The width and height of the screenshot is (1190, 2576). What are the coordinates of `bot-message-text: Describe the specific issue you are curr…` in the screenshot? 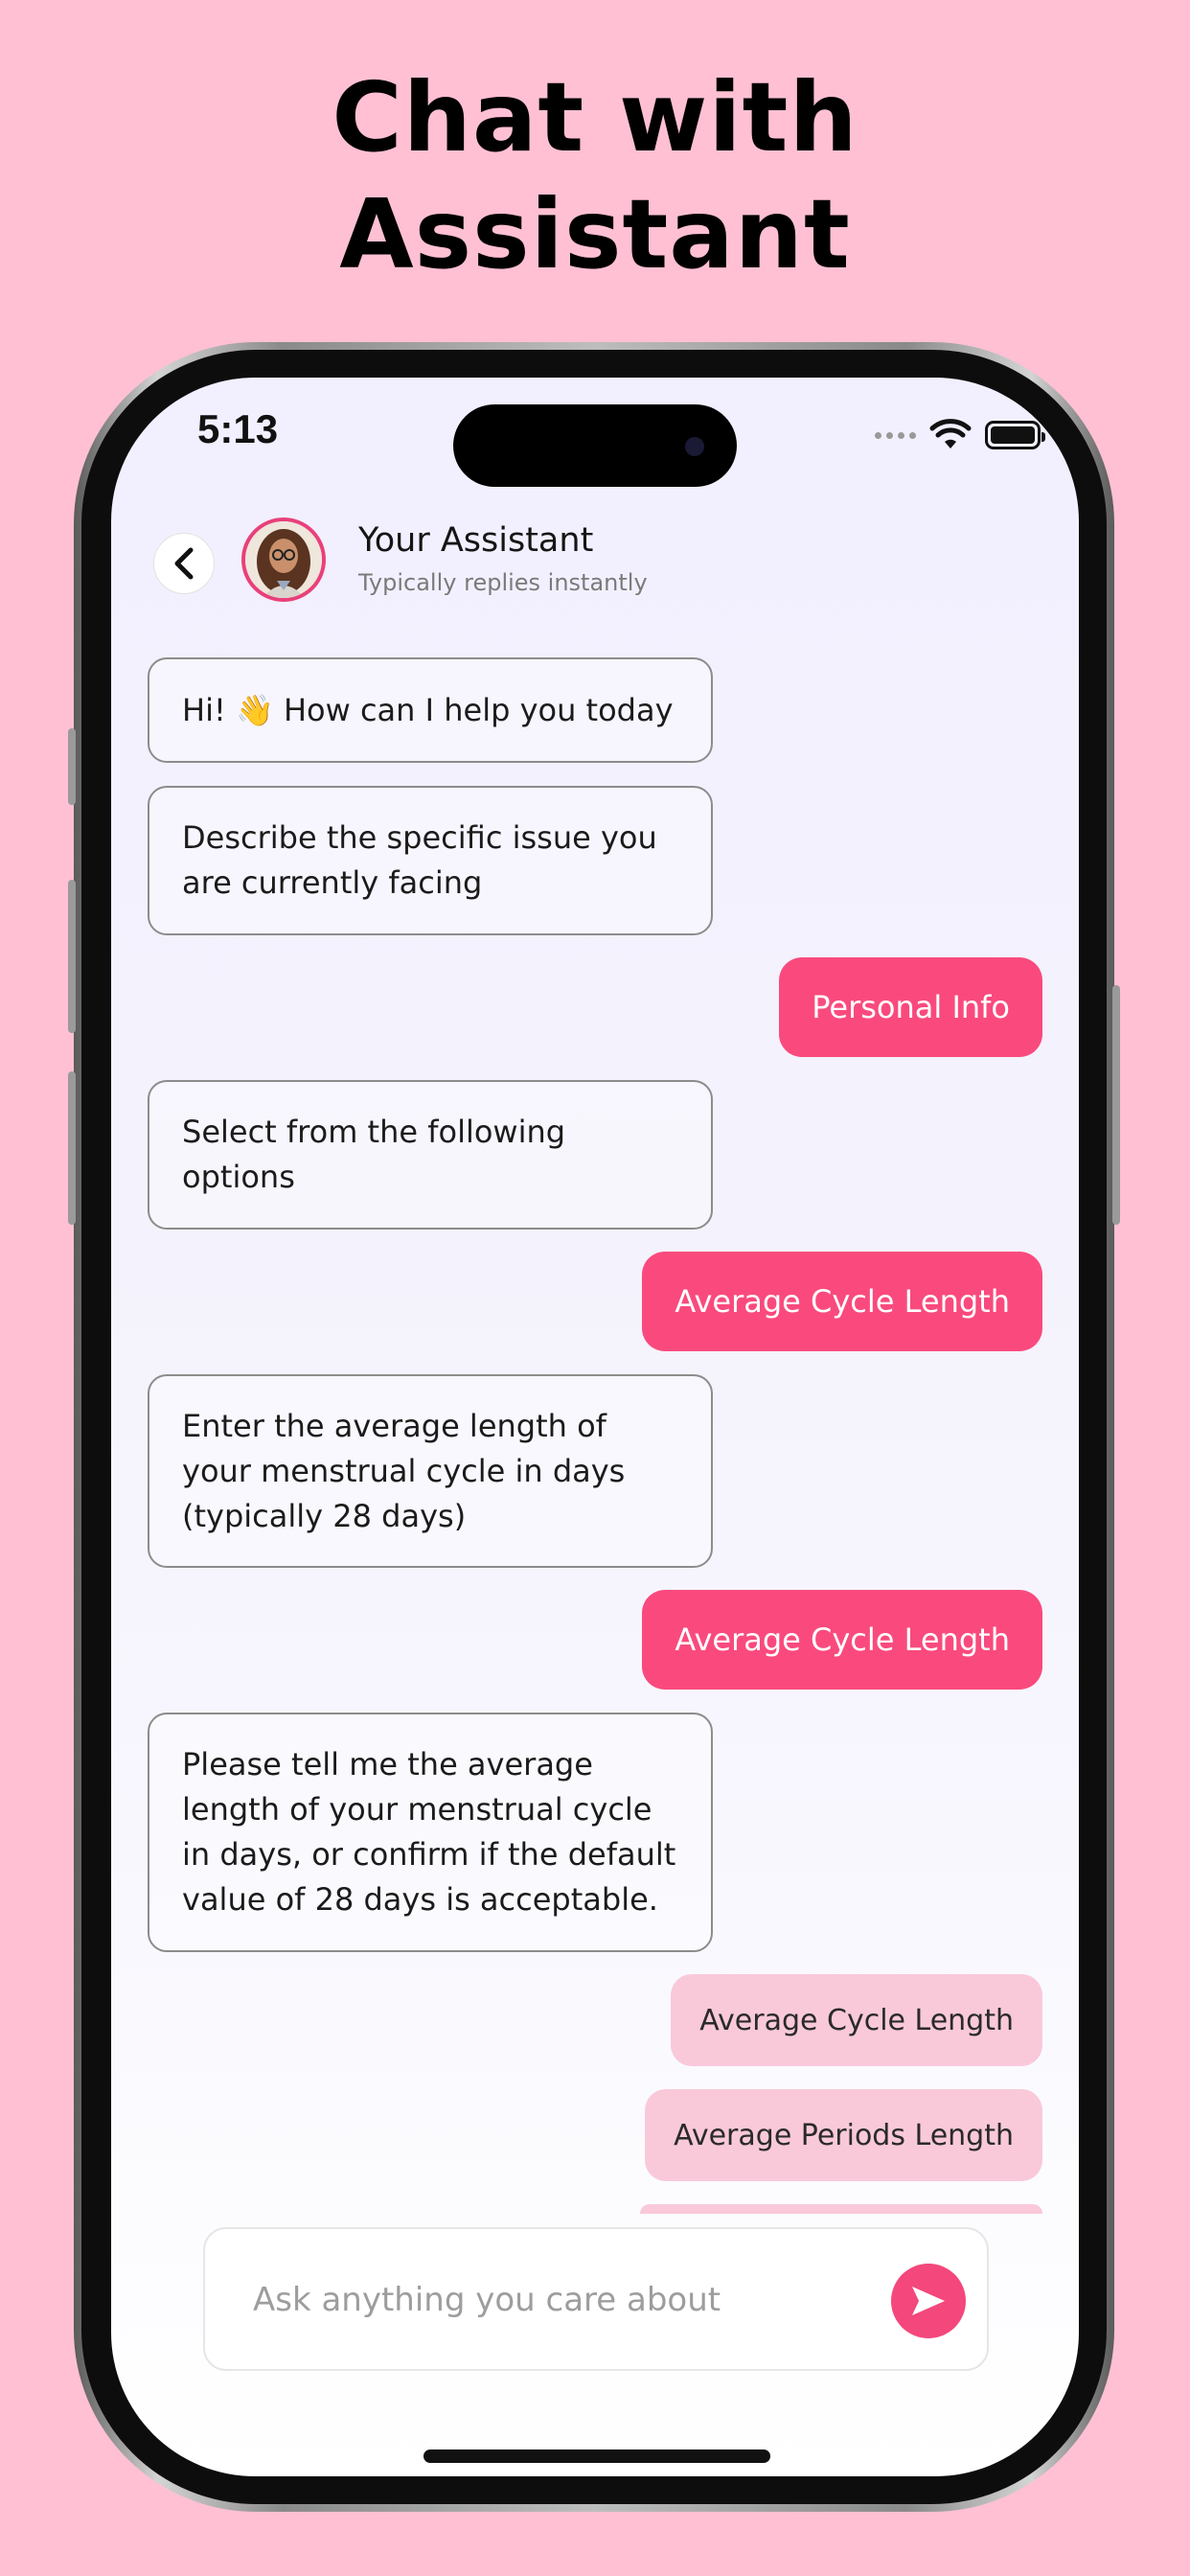 It's located at (420, 860).